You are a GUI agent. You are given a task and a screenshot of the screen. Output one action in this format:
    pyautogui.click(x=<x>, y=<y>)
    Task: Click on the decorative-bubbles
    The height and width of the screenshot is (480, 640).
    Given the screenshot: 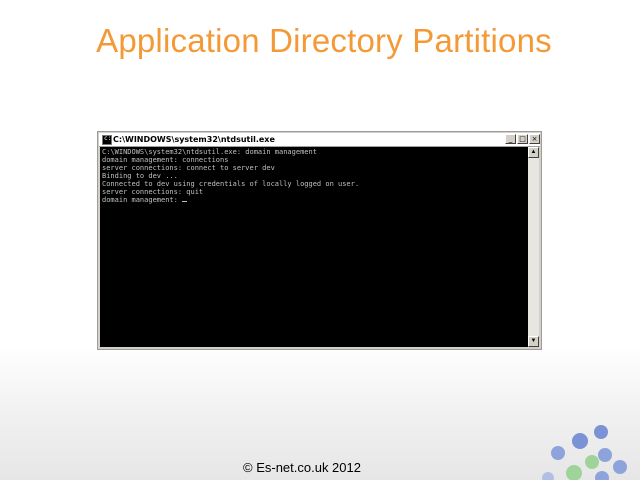 What is the action you would take?
    pyautogui.click(x=584, y=452)
    